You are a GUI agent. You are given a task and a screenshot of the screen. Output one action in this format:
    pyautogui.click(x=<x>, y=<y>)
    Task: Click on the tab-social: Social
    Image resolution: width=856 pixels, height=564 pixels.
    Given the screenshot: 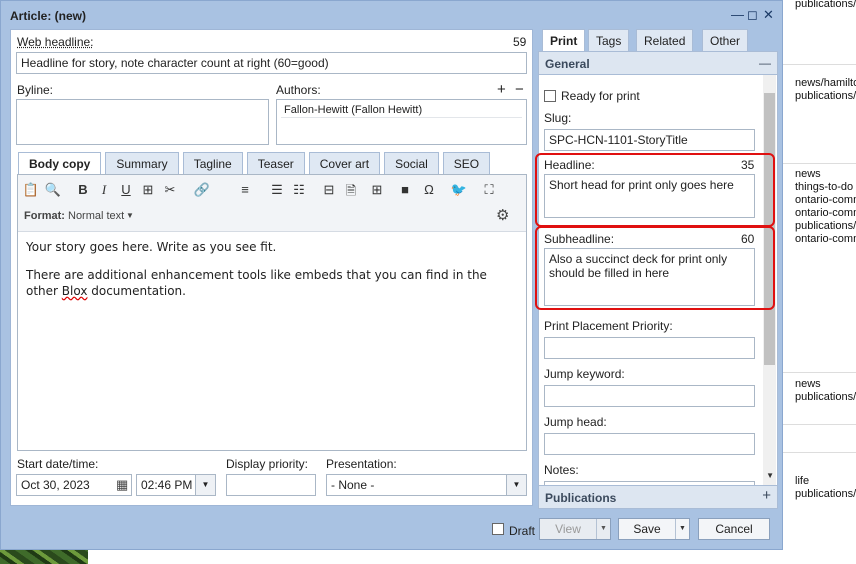 What is the action you would take?
    pyautogui.click(x=411, y=163)
    